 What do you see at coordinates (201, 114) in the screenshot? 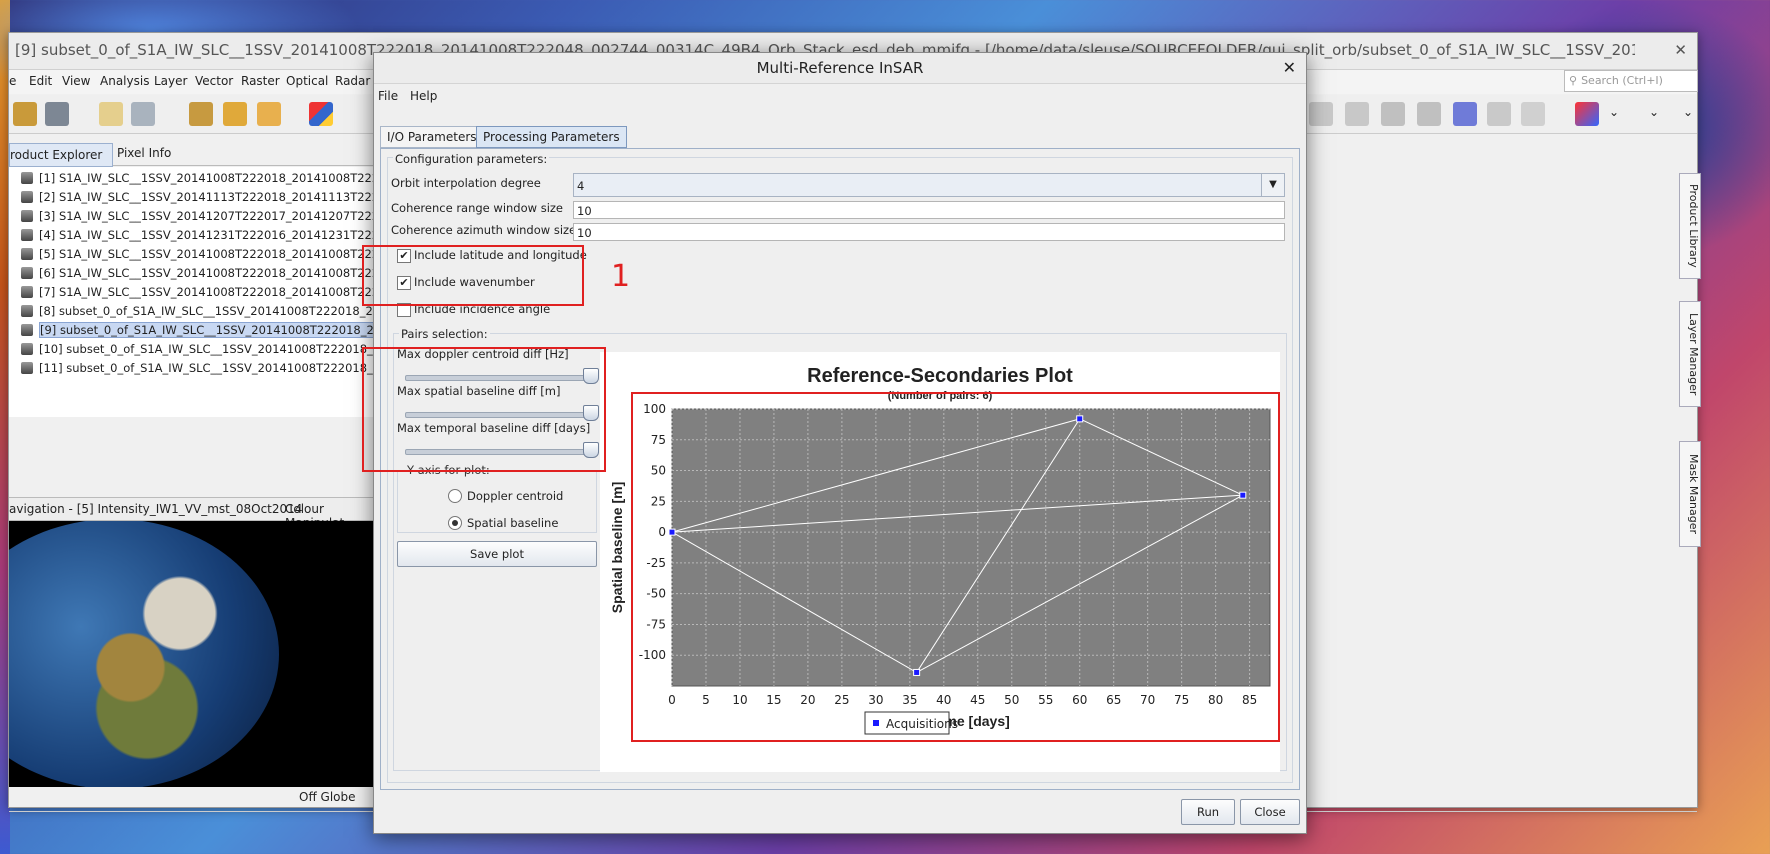
I see `band-maths-icon` at bounding box center [201, 114].